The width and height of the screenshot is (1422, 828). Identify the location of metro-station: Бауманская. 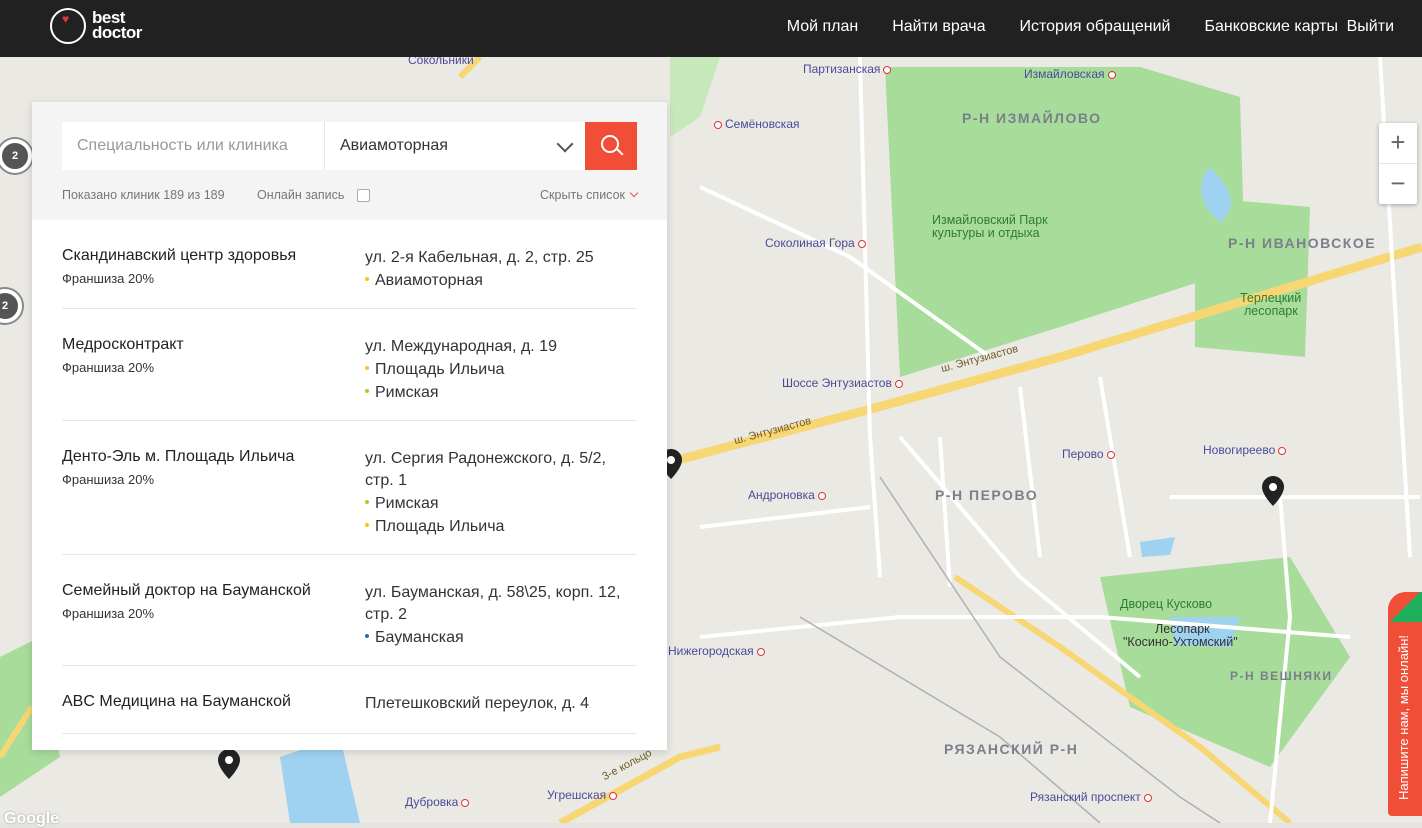
(501, 637).